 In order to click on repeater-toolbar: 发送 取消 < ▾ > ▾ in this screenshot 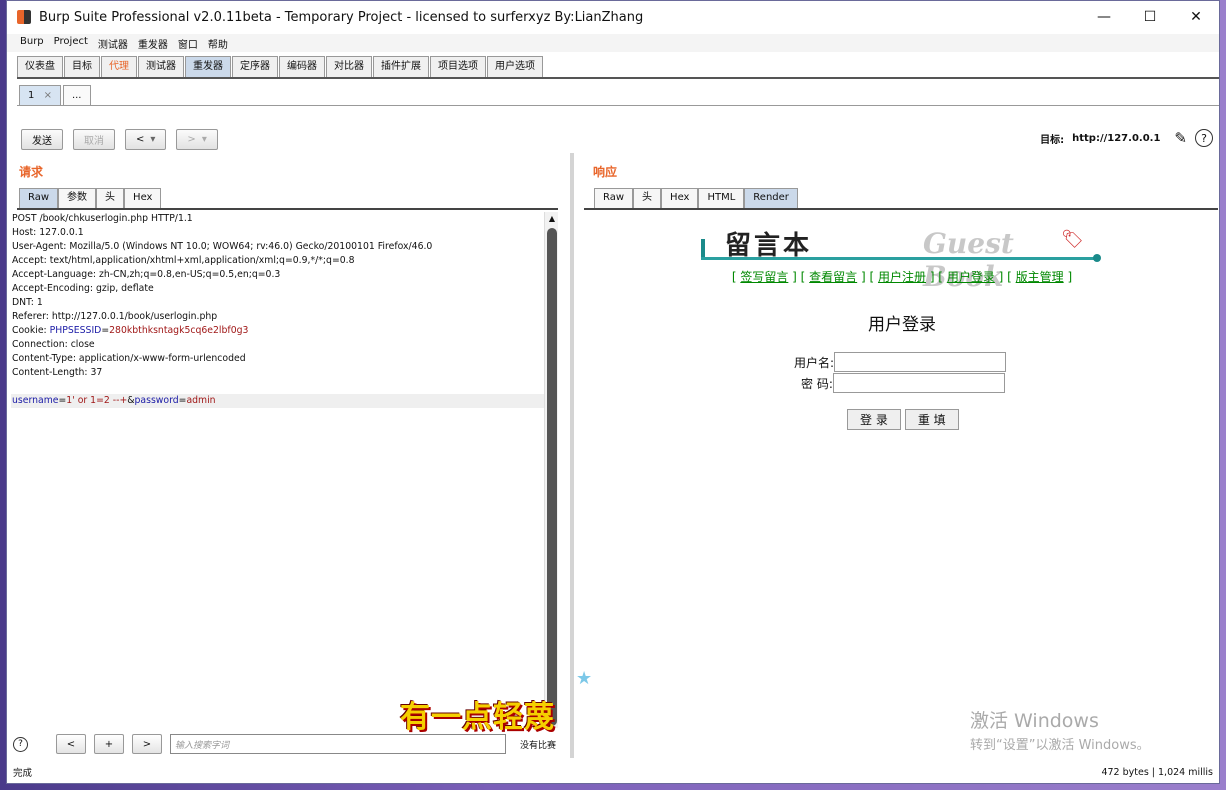, I will do `click(119, 139)`.